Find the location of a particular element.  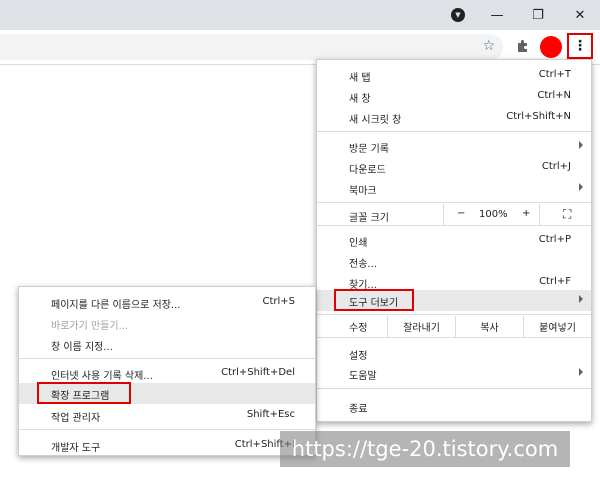

menu-item-new-window: 새 창 Ctrl+N is located at coordinates (454, 96).